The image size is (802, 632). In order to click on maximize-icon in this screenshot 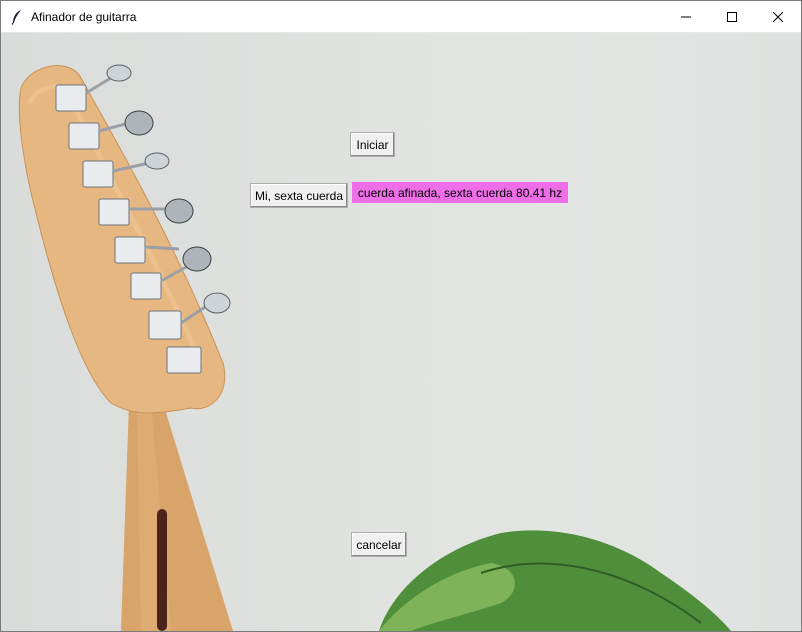, I will do `click(732, 16)`.